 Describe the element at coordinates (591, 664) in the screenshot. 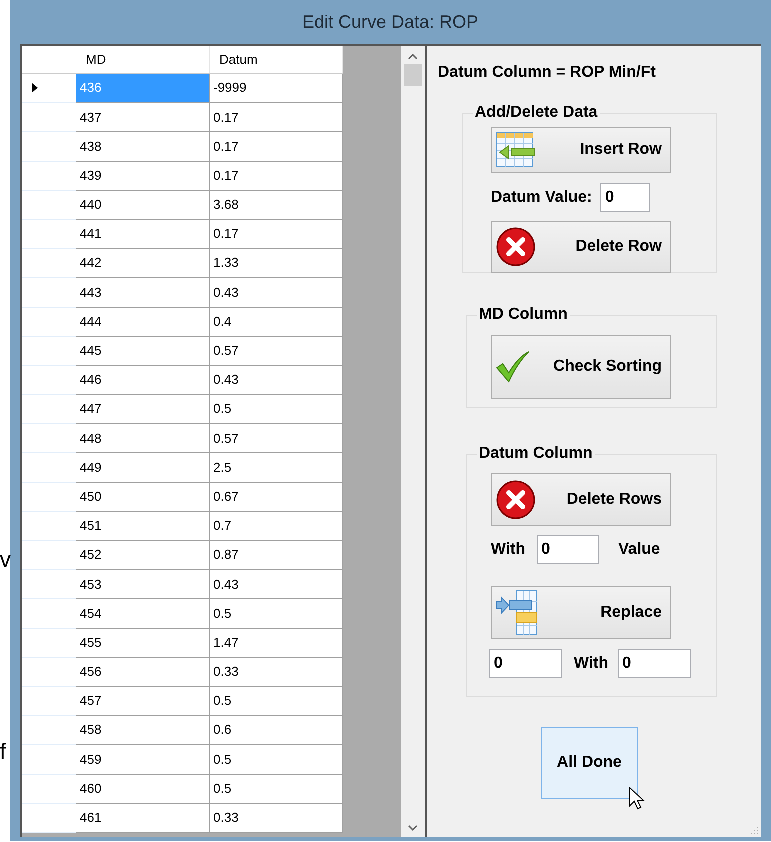

I see `with-label: With` at that location.